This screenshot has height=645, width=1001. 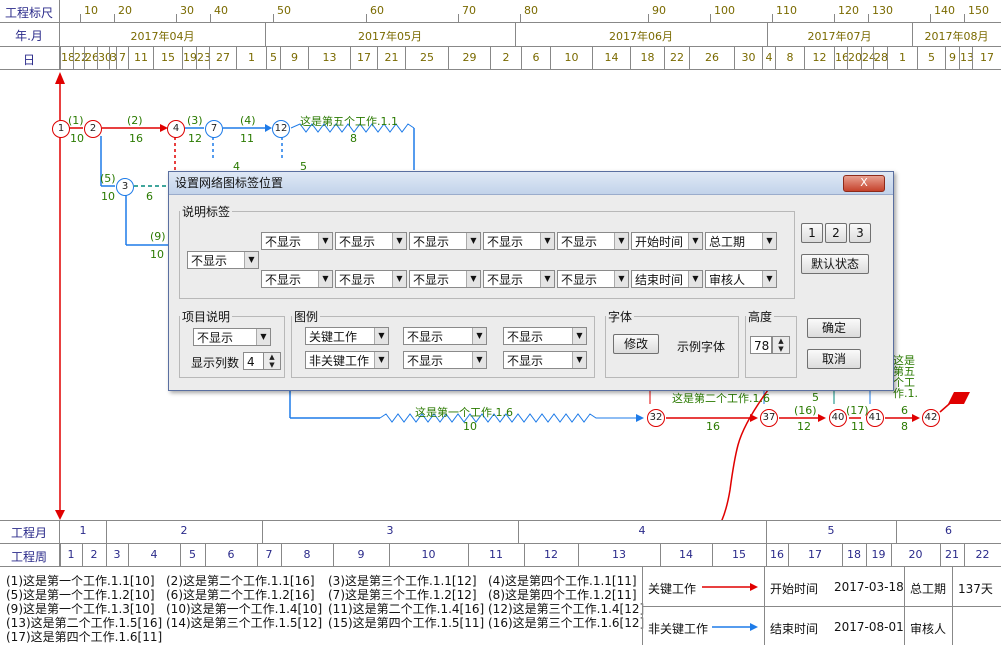 What do you see at coordinates (857, 410) in the screenshot?
I see `activity-code: (17)` at bounding box center [857, 410].